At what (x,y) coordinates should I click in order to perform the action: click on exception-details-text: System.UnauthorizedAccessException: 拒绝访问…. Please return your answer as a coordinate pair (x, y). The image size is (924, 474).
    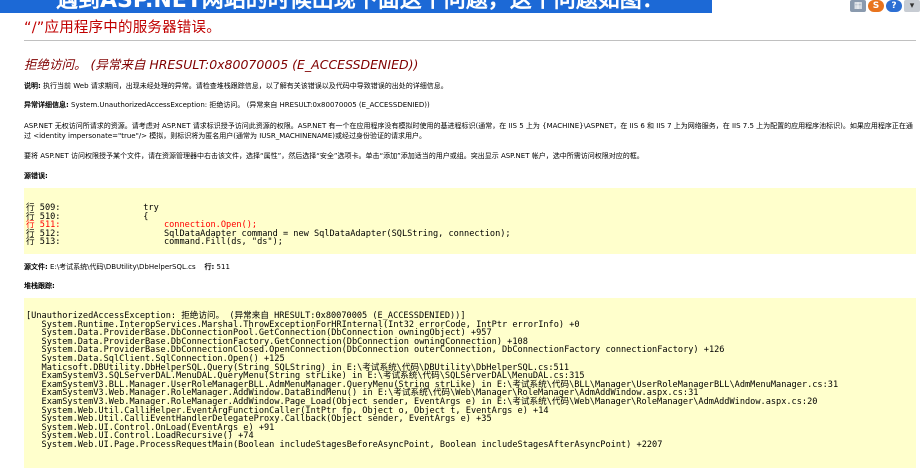
    Looking at the image, I should click on (249, 105).